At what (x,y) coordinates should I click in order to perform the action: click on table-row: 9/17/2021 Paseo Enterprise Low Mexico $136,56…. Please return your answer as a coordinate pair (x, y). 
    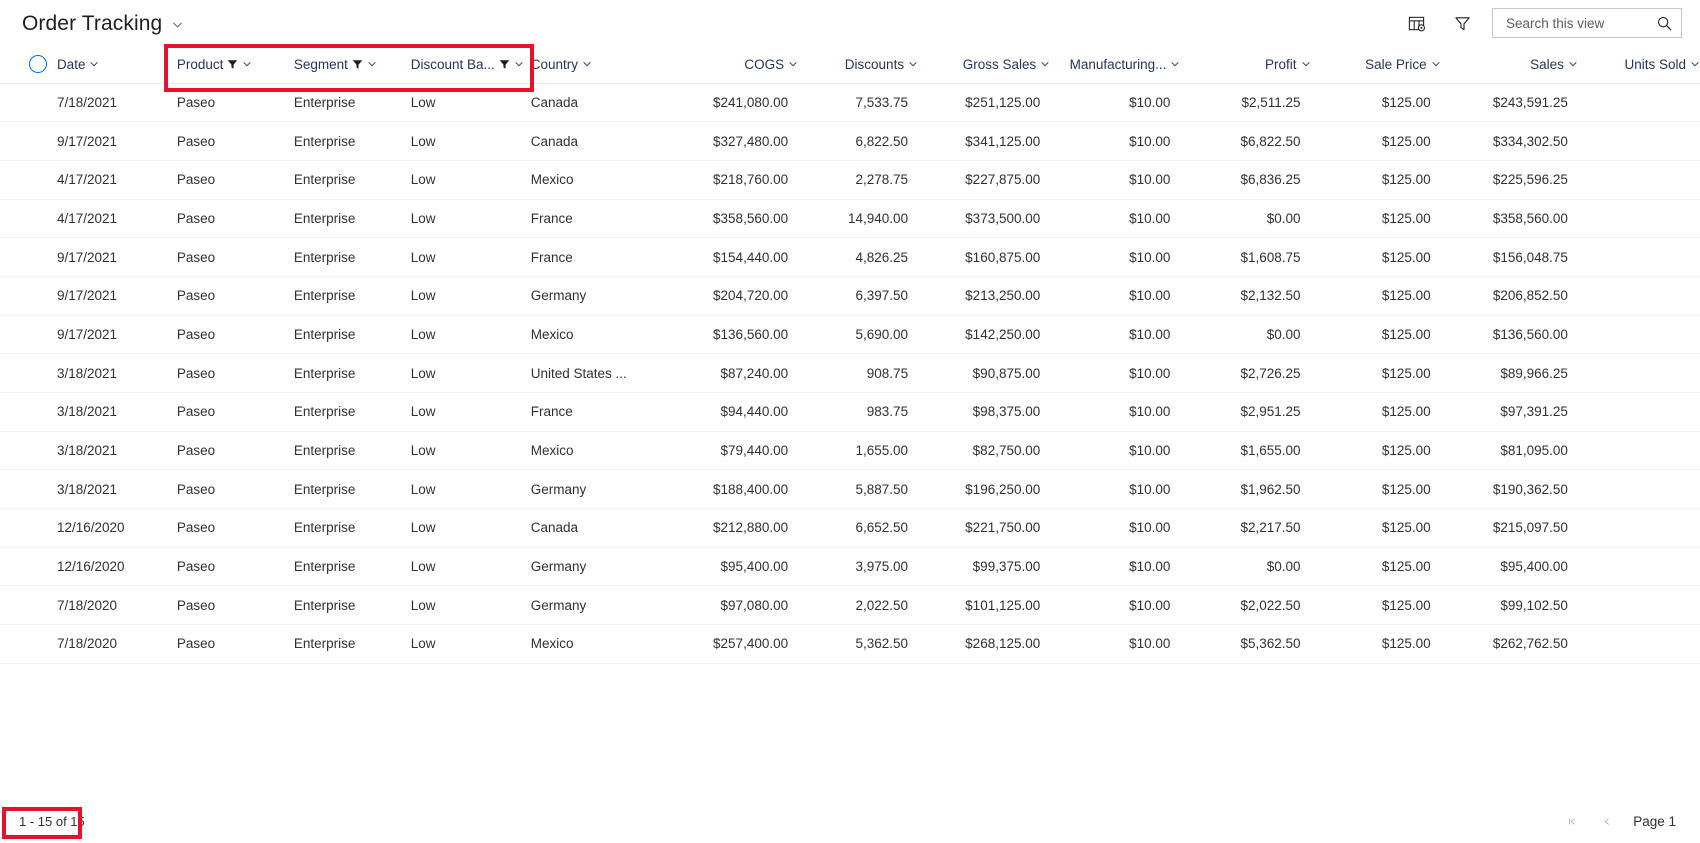
    Looking at the image, I should click on (850, 334).